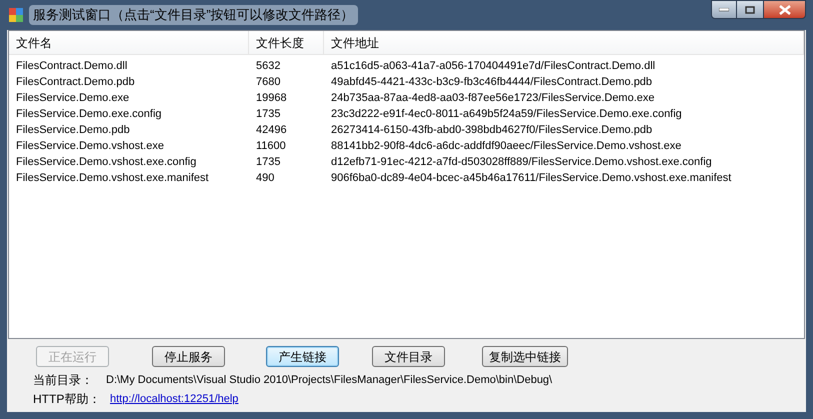 The width and height of the screenshot is (813, 419). What do you see at coordinates (73, 98) in the screenshot?
I see `table-cell: FilesService.Demo.exe` at bounding box center [73, 98].